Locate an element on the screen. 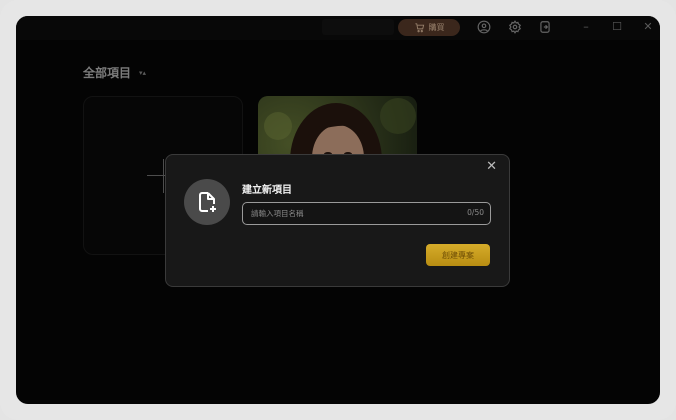  close-icon: ✕ is located at coordinates (491, 167).